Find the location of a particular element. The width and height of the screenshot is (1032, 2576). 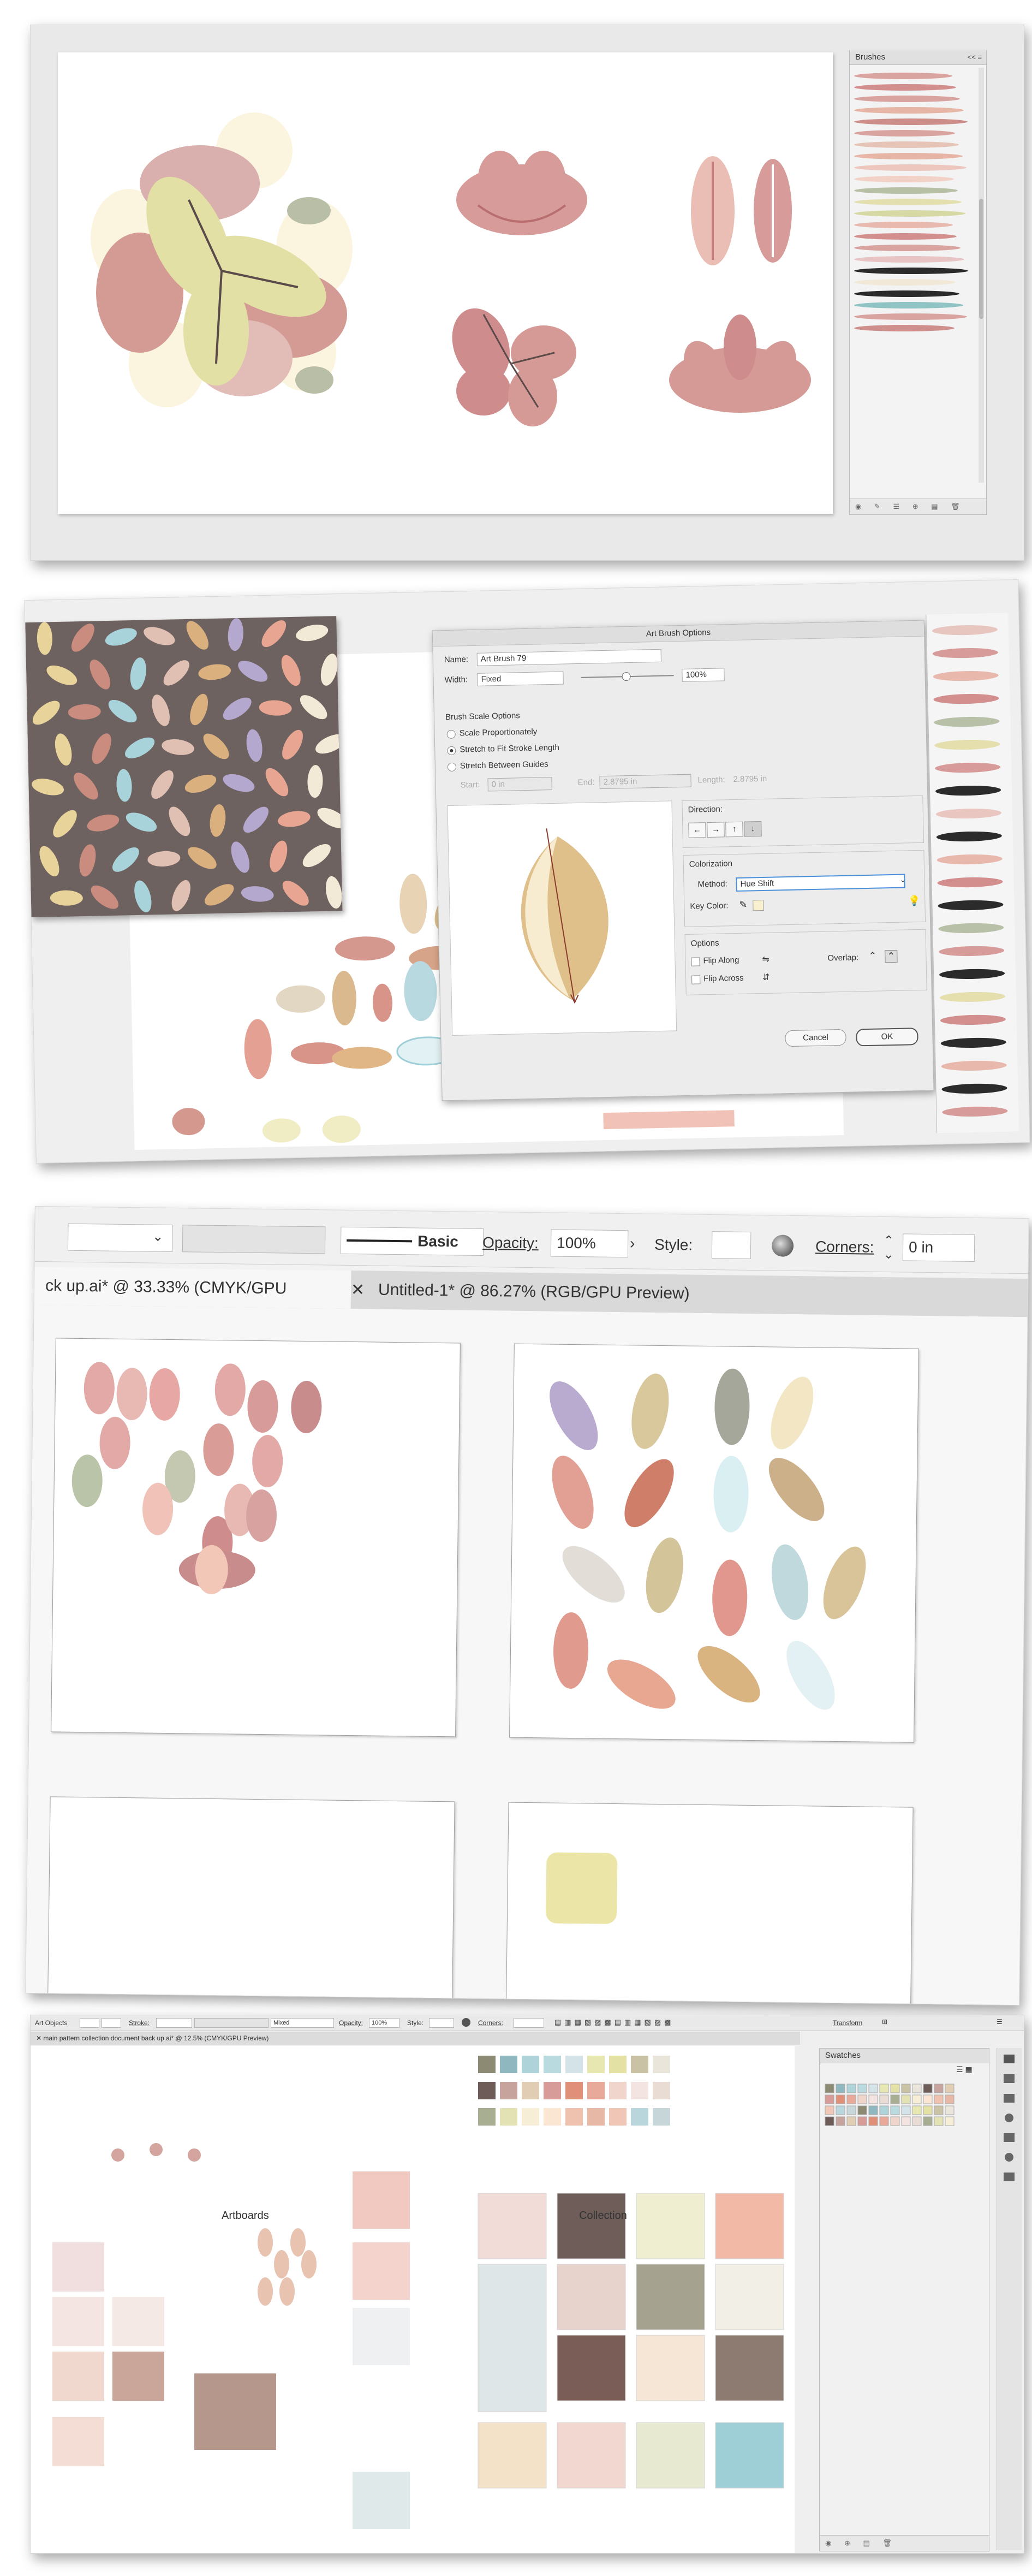

artboard-flowers is located at coordinates (445, 283).